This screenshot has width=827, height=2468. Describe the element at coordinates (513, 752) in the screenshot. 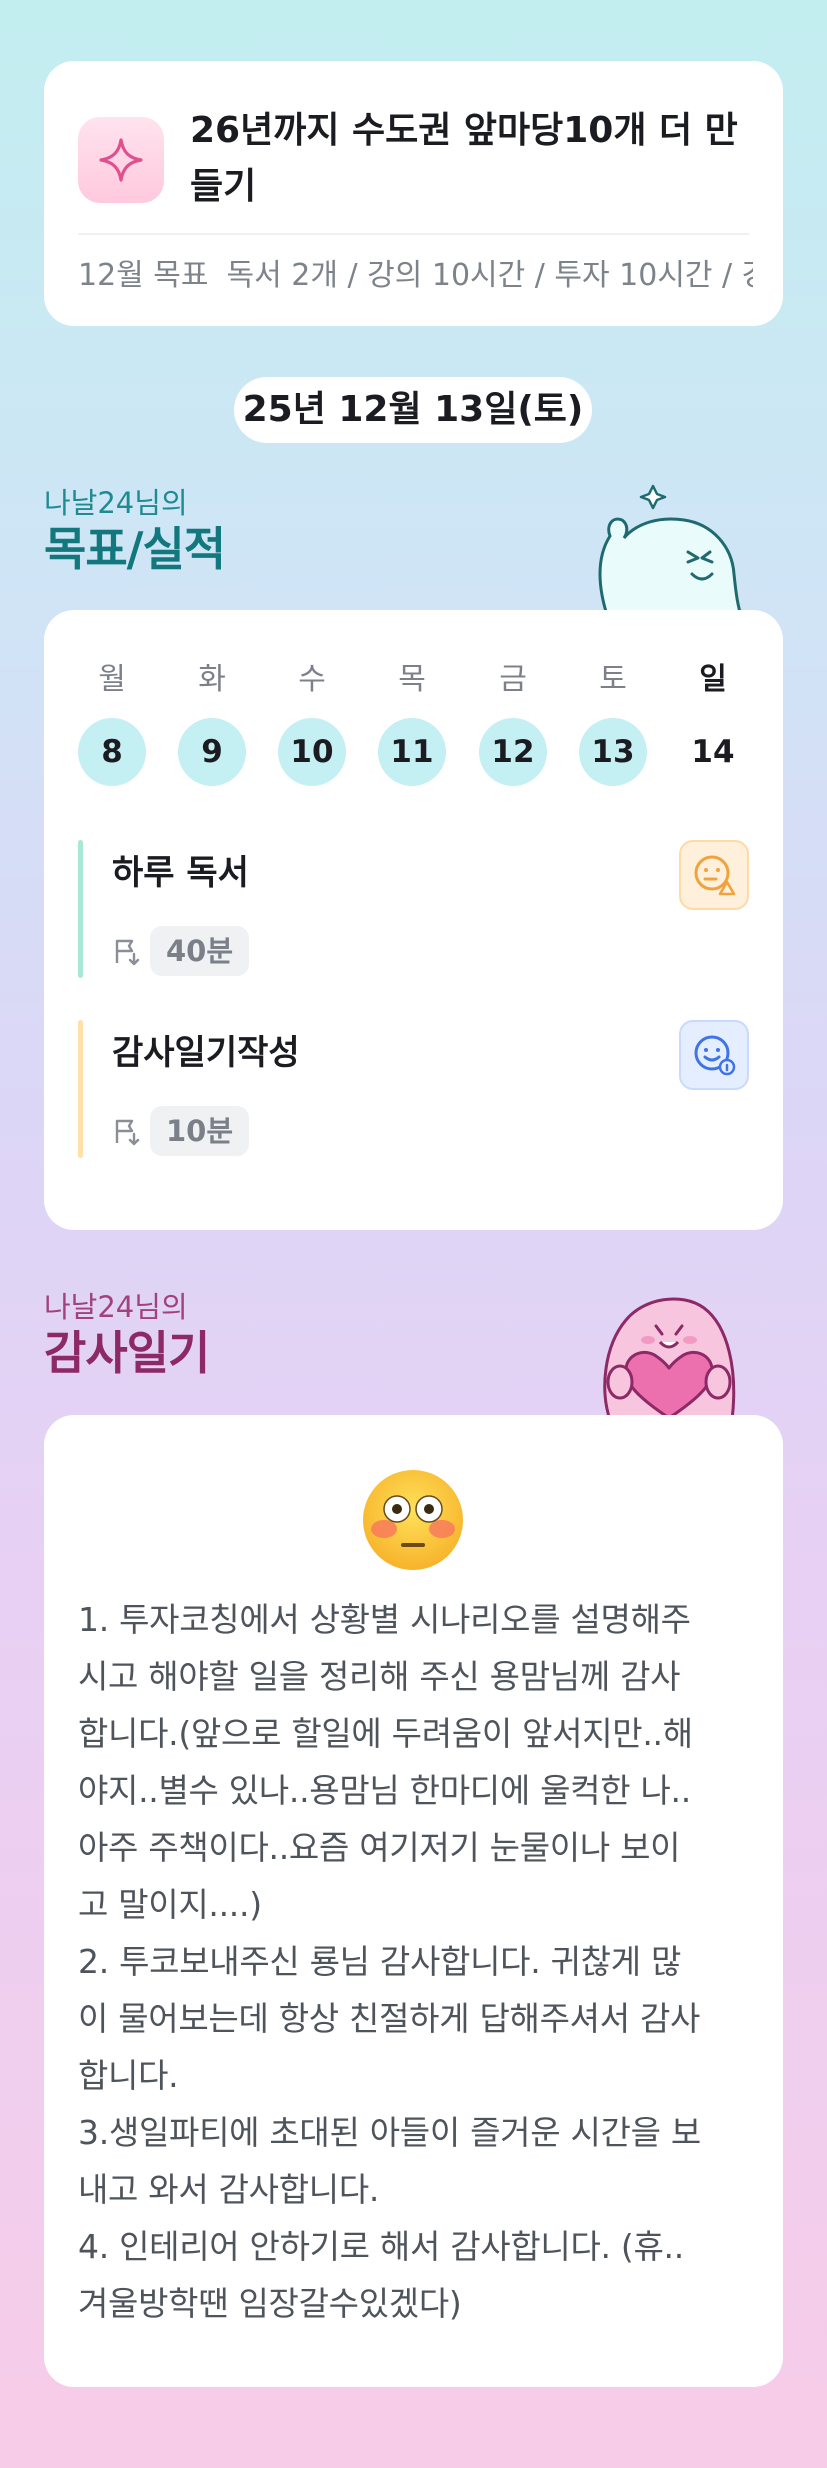

I see `day-number: 12` at that location.